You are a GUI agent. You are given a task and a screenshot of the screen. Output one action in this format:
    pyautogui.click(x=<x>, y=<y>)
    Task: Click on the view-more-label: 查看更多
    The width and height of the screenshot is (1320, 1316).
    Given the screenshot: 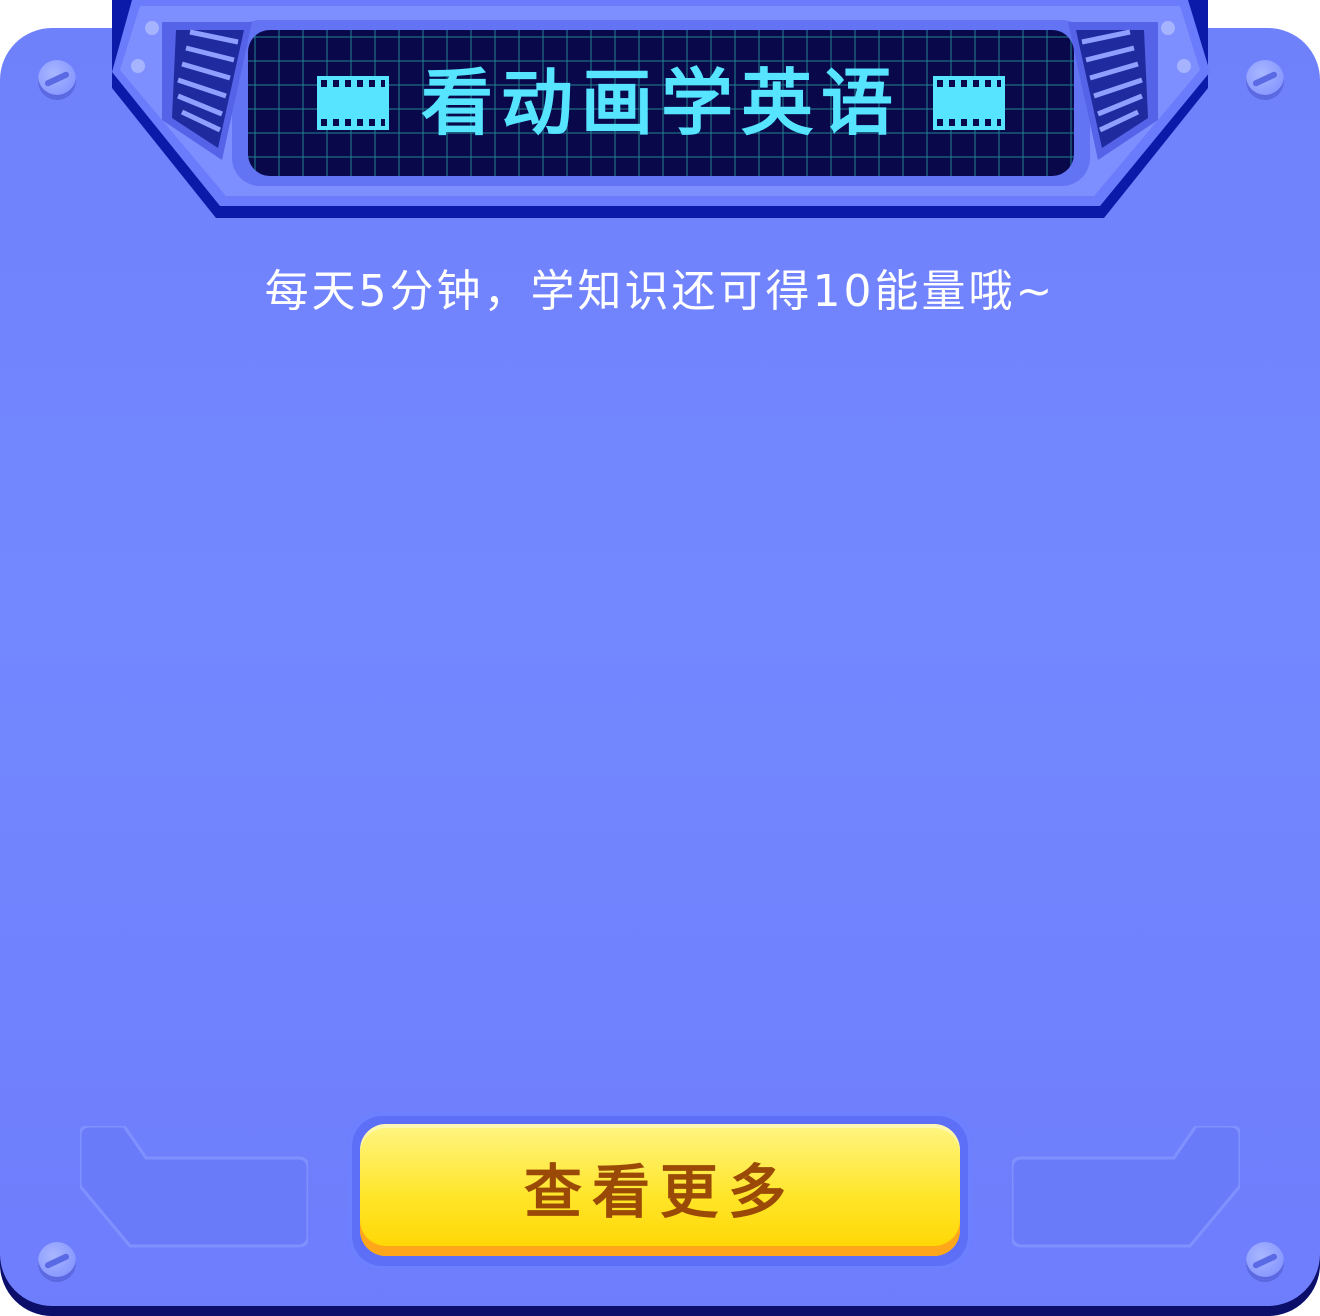 What is the action you would take?
    pyautogui.click(x=659, y=1192)
    